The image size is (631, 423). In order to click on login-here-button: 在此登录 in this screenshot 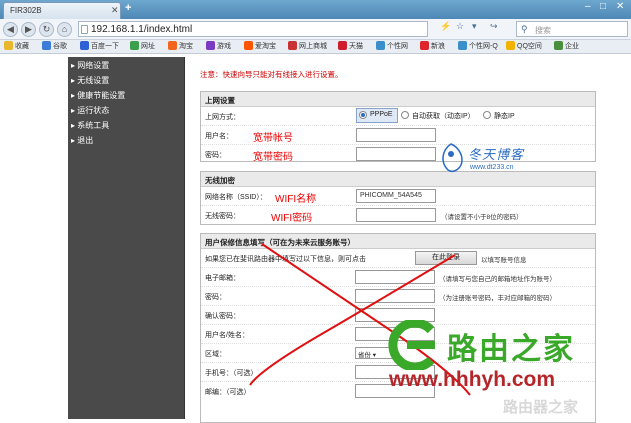, I will do `click(446, 258)`.